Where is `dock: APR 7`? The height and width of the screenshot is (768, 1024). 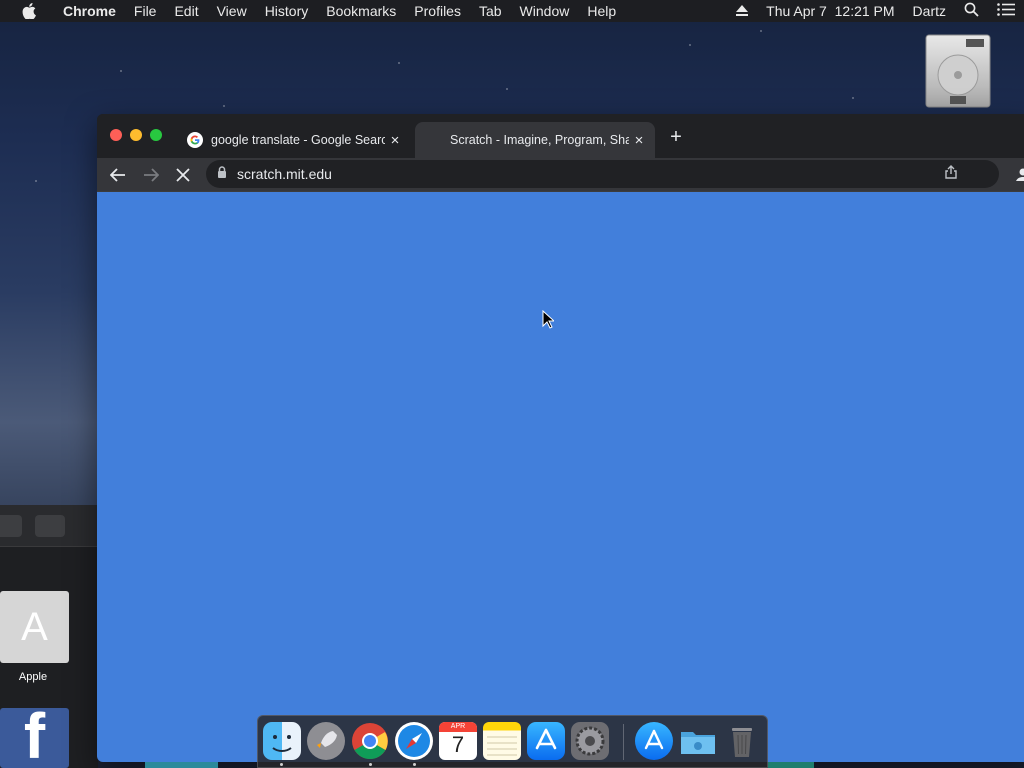 dock: APR 7 is located at coordinates (512, 741).